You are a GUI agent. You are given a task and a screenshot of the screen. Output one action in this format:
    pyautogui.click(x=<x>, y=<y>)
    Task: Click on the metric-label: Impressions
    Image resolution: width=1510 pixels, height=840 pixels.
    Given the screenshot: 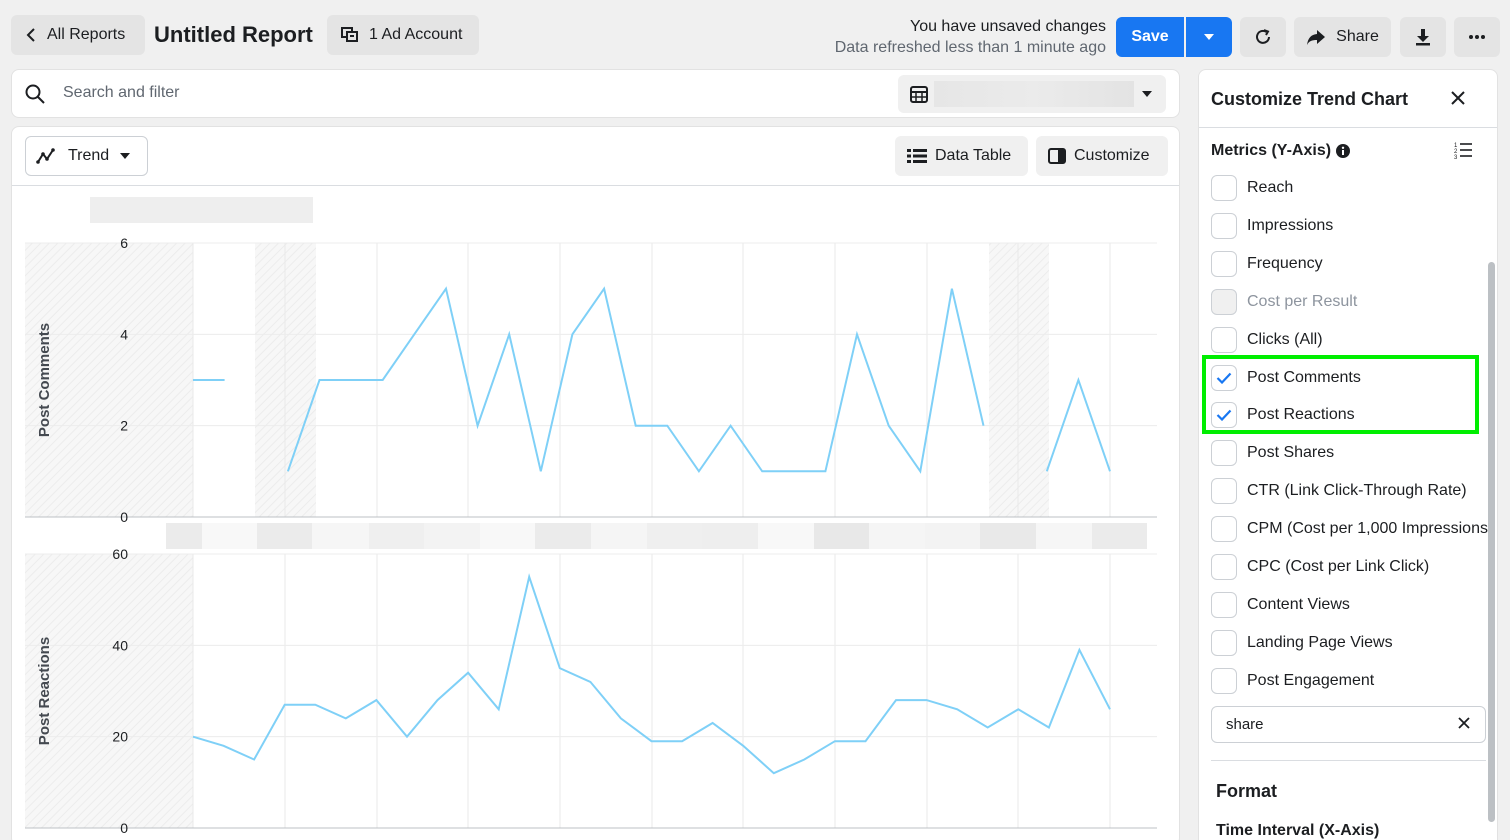 What is the action you would take?
    pyautogui.click(x=1290, y=225)
    